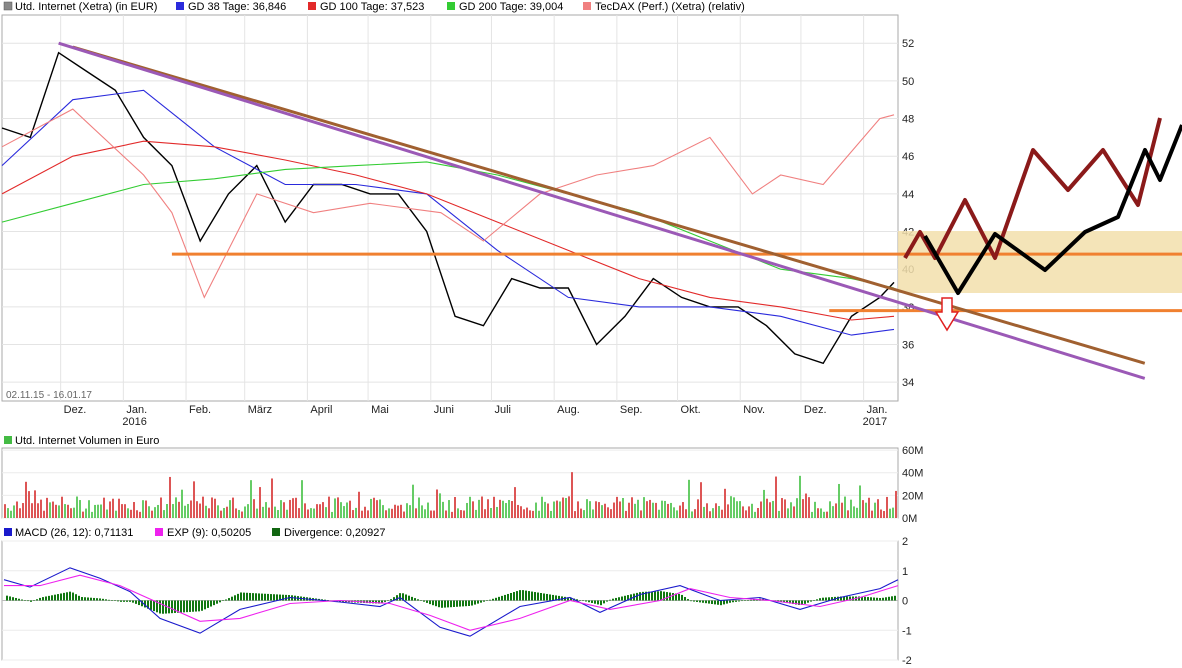  Describe the element at coordinates (568, 410) in the screenshot. I see `x-tick-label: Aug.` at that location.